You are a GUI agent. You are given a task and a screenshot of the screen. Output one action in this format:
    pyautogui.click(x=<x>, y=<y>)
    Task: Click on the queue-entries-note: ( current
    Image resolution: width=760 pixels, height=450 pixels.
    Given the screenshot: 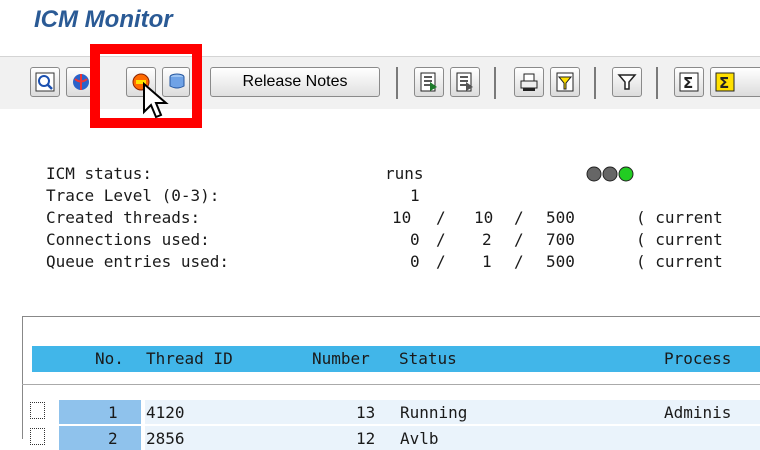 What is the action you would take?
    pyautogui.click(x=679, y=261)
    